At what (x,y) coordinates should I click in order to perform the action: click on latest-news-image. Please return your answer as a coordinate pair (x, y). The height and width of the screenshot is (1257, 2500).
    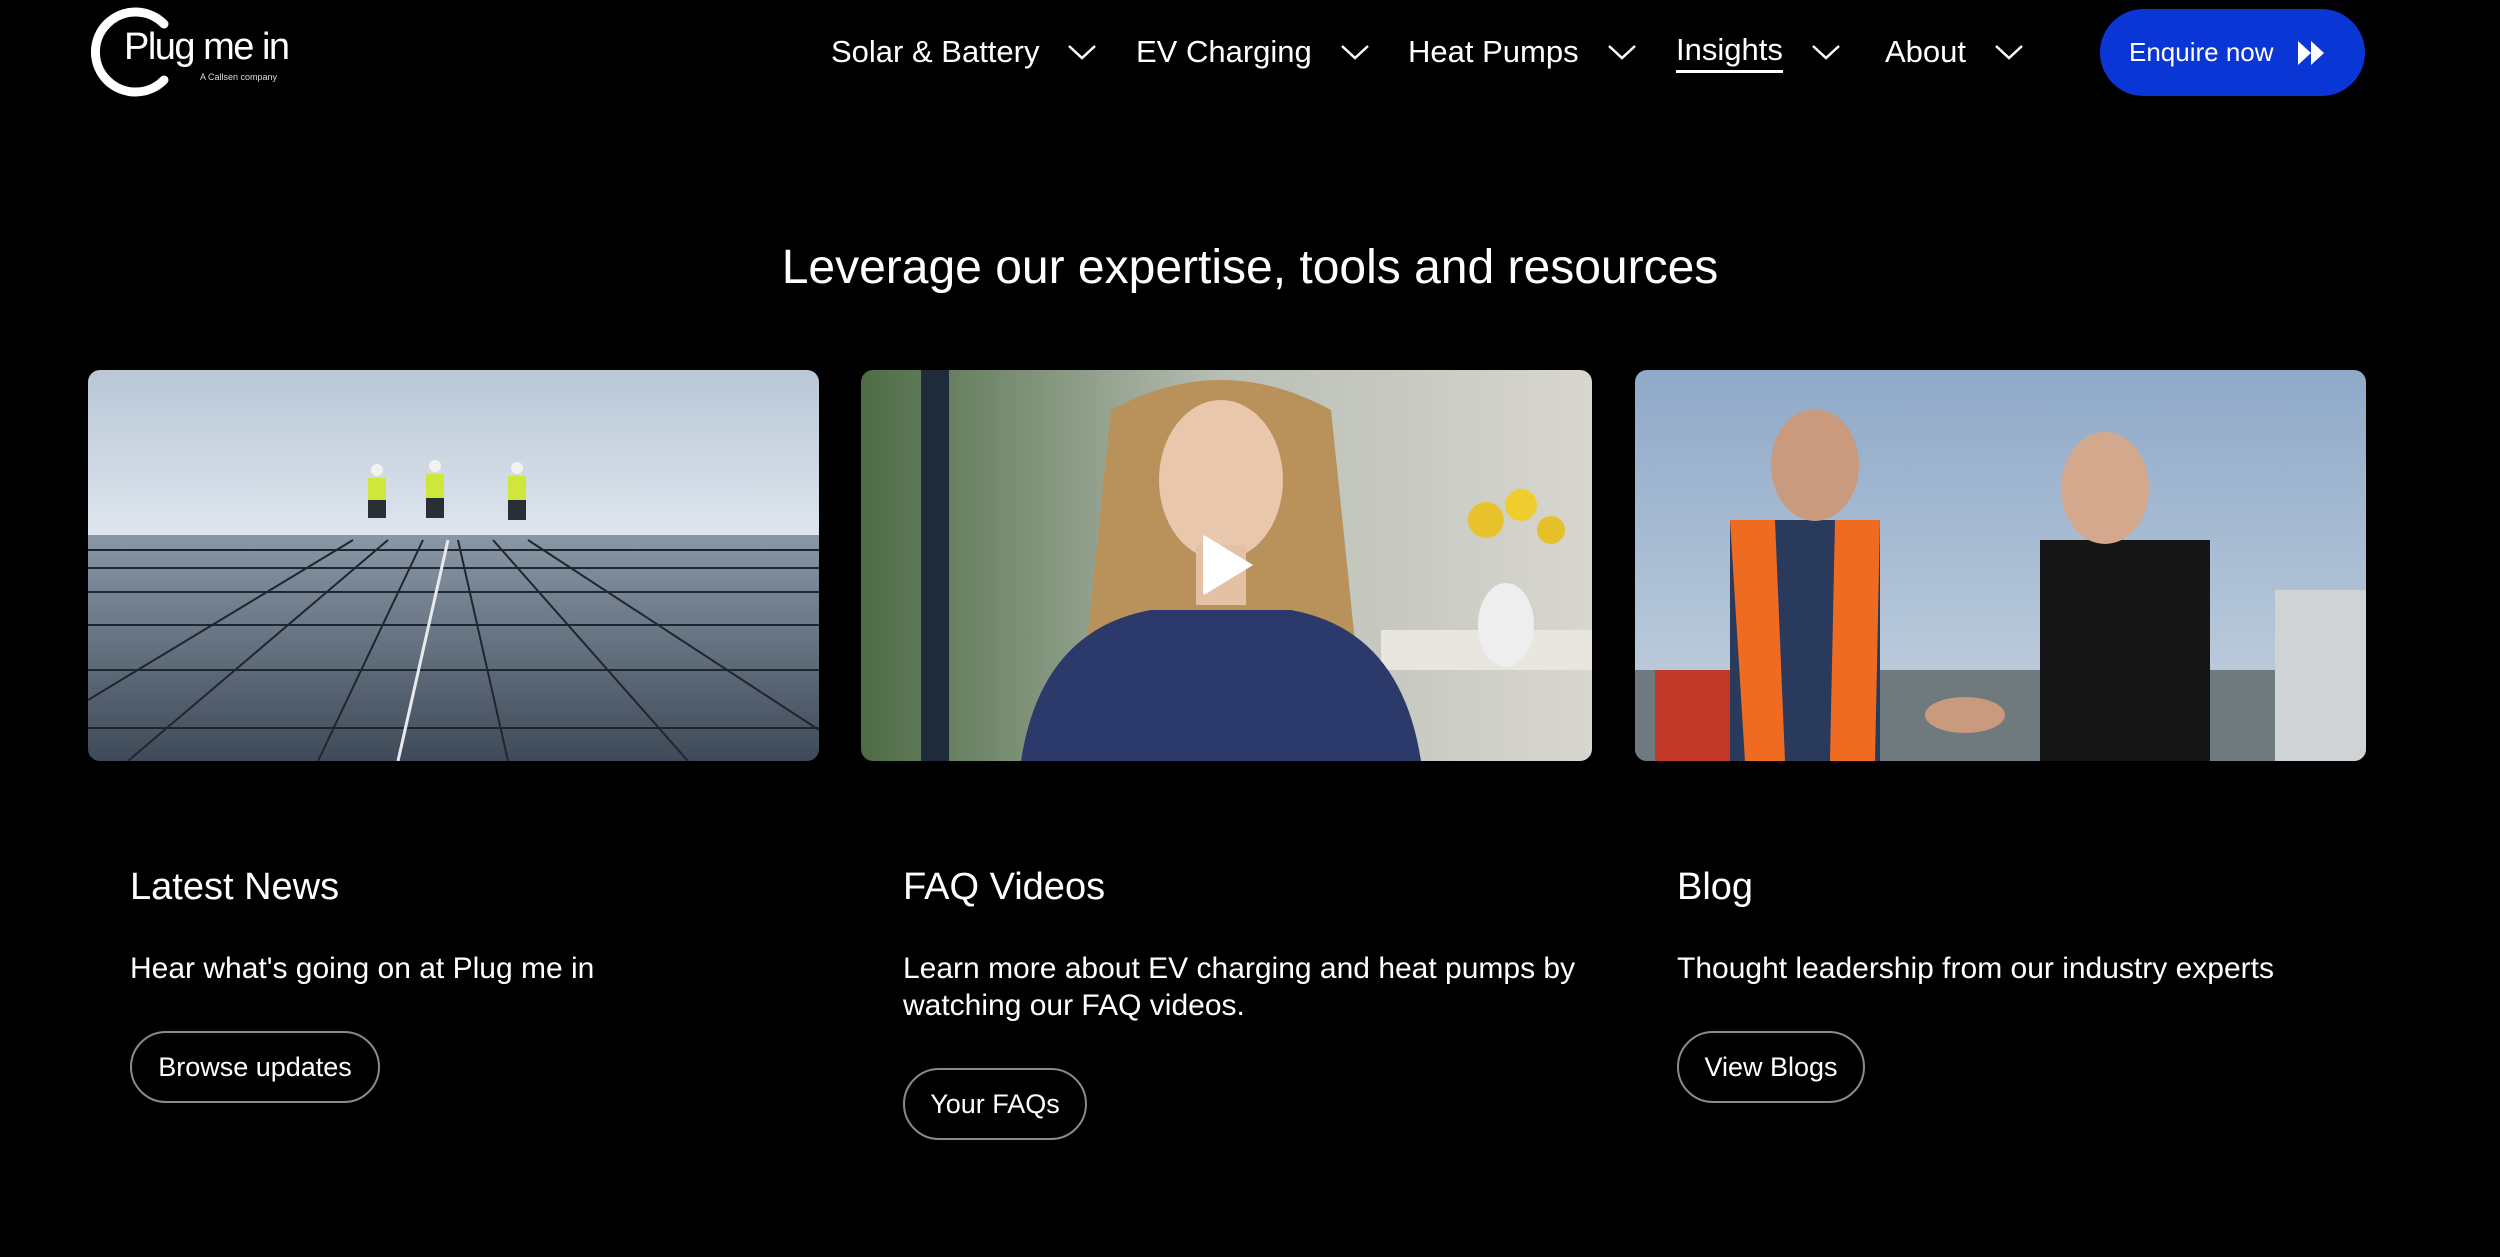
    Looking at the image, I should click on (453, 565).